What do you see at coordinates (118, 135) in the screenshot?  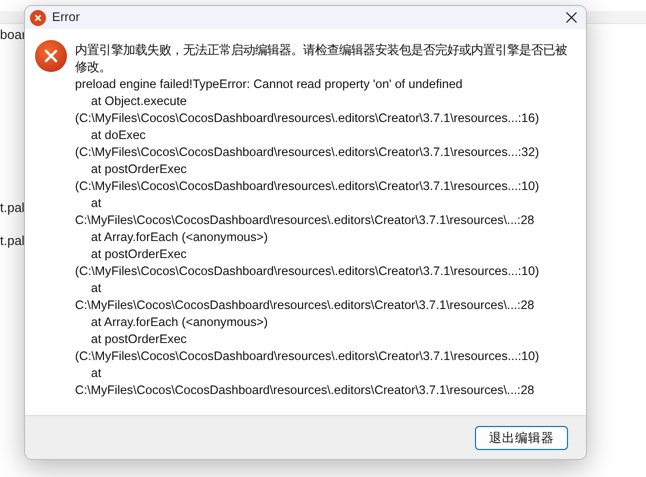 I see `stack-frame-text: at doExec` at bounding box center [118, 135].